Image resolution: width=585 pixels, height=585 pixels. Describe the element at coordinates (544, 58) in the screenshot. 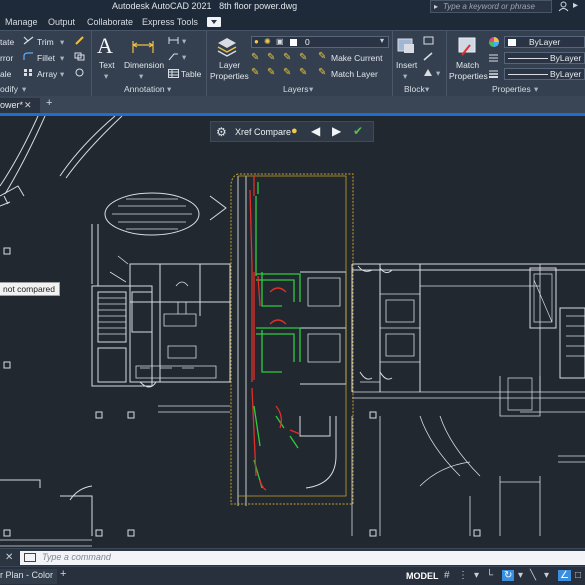

I see `linetype-dropdown: ByLayer` at that location.